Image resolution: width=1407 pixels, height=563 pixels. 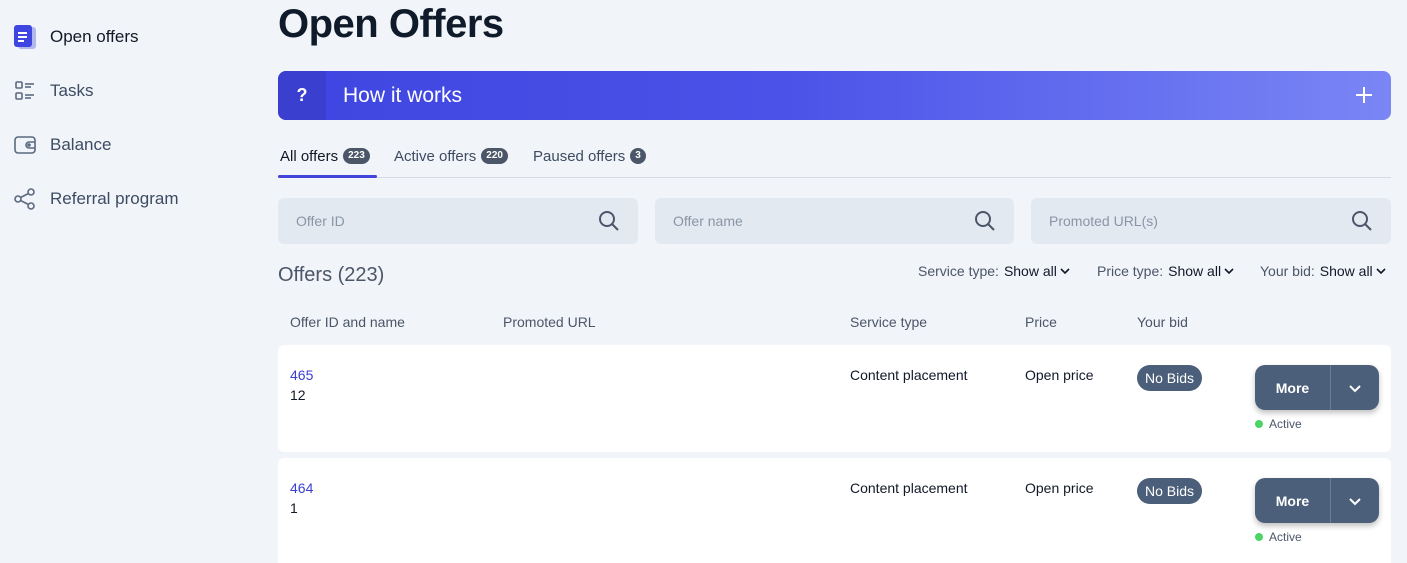 I want to click on count-badge: 3, so click(x=638, y=156).